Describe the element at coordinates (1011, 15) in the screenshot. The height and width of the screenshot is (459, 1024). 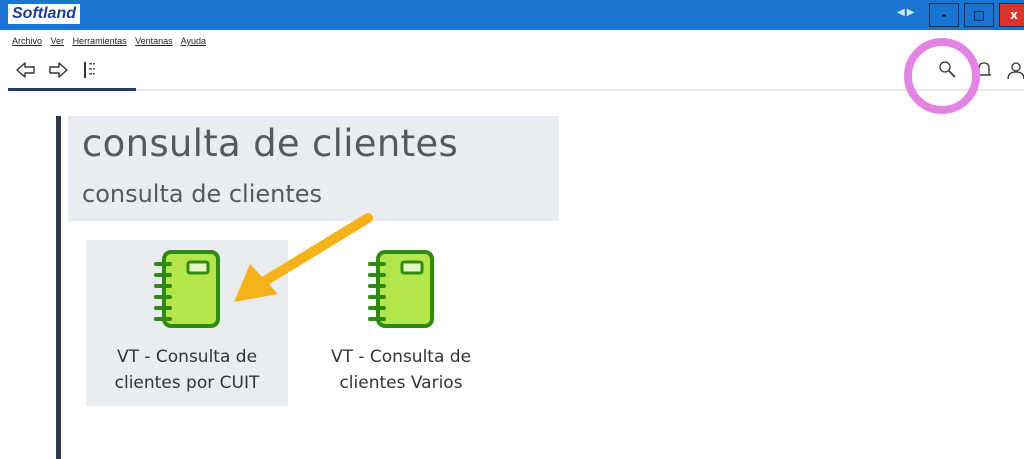
I see `close-button: x` at that location.